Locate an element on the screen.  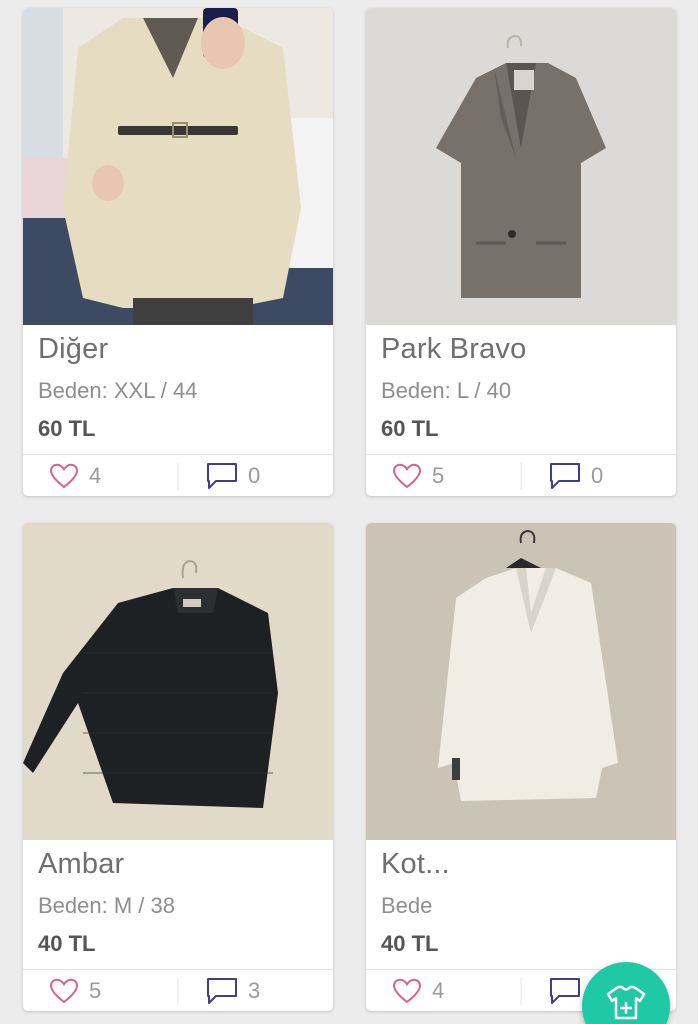
card-actions: 5 3 is located at coordinates (178, 990).